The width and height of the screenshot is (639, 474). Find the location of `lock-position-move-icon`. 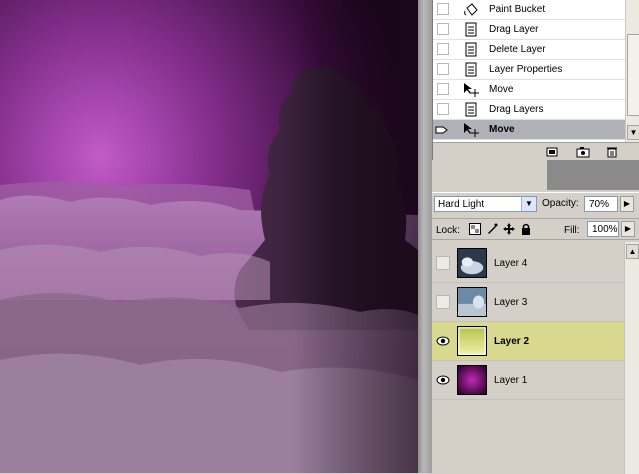

lock-position-move-icon is located at coordinates (509, 229).